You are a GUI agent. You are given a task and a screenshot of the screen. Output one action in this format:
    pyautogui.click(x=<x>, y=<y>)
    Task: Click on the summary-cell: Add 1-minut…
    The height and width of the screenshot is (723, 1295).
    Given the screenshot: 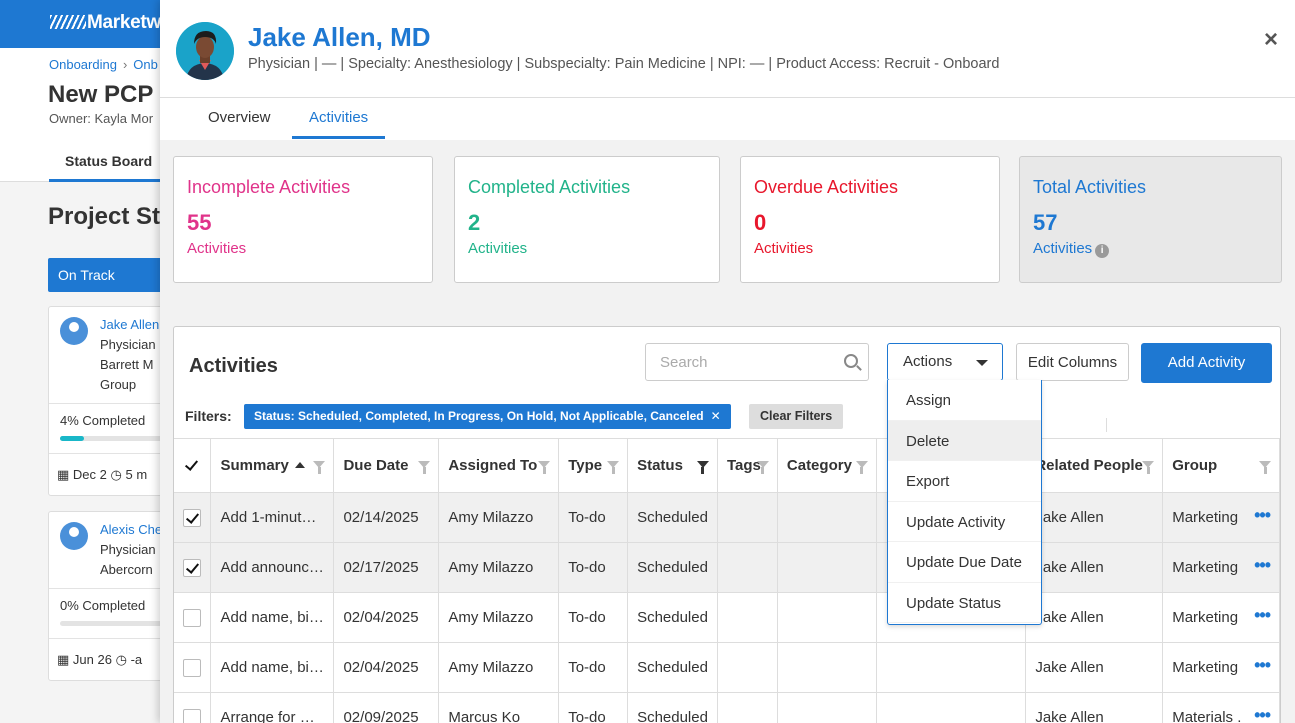 What is the action you would take?
    pyautogui.click(x=272, y=517)
    